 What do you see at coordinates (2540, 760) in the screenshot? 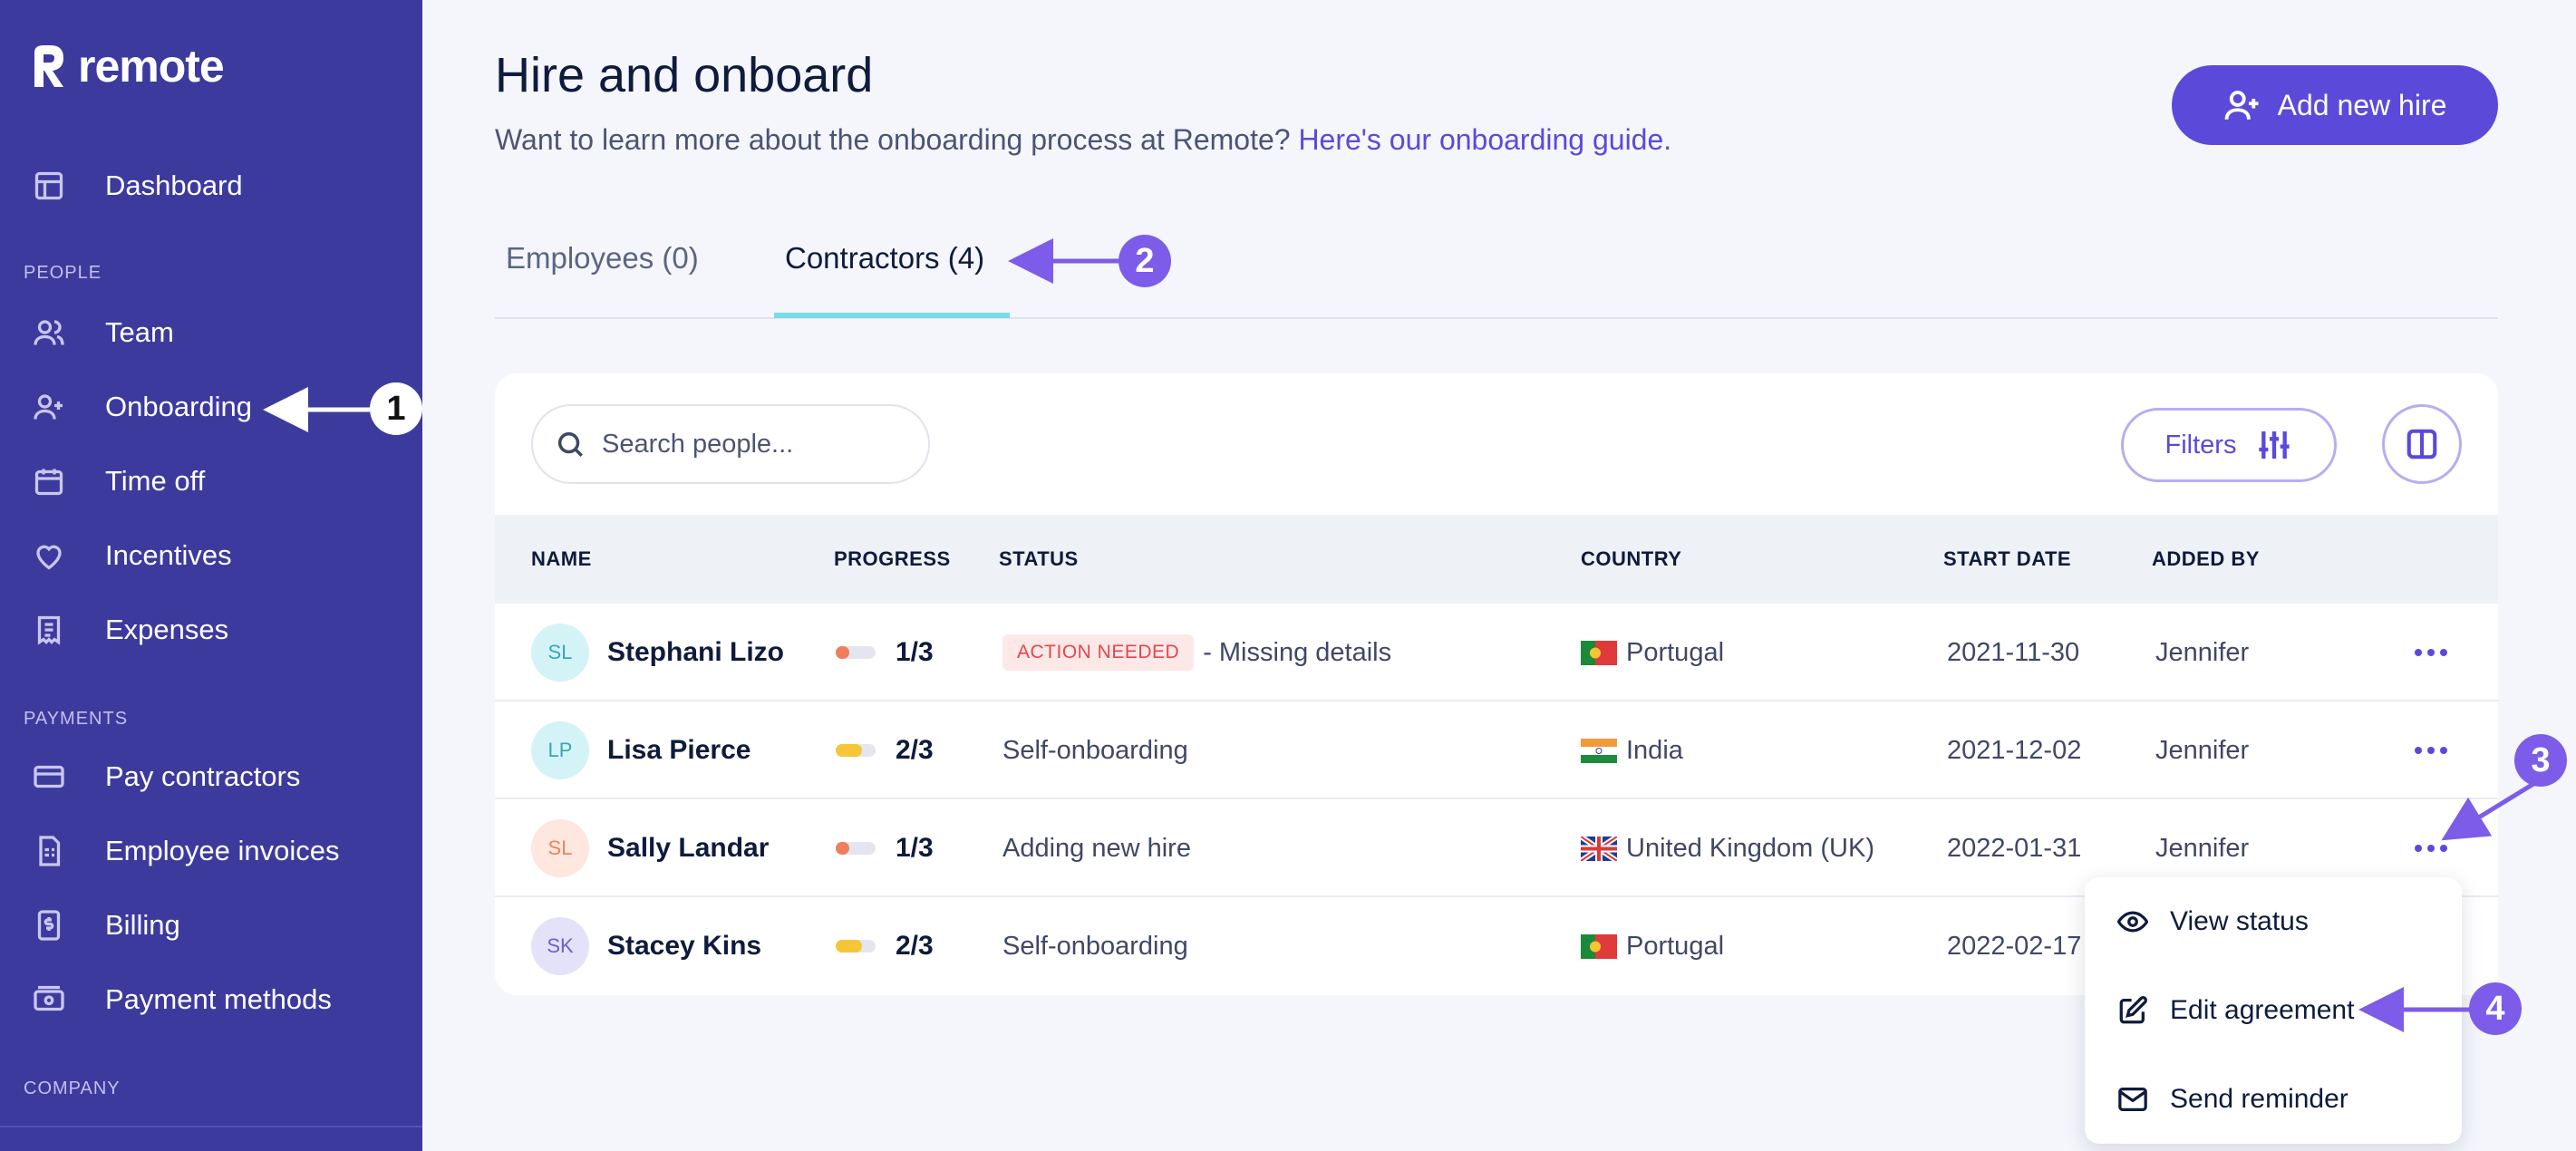
I see `annotation-callout-3: 3` at bounding box center [2540, 760].